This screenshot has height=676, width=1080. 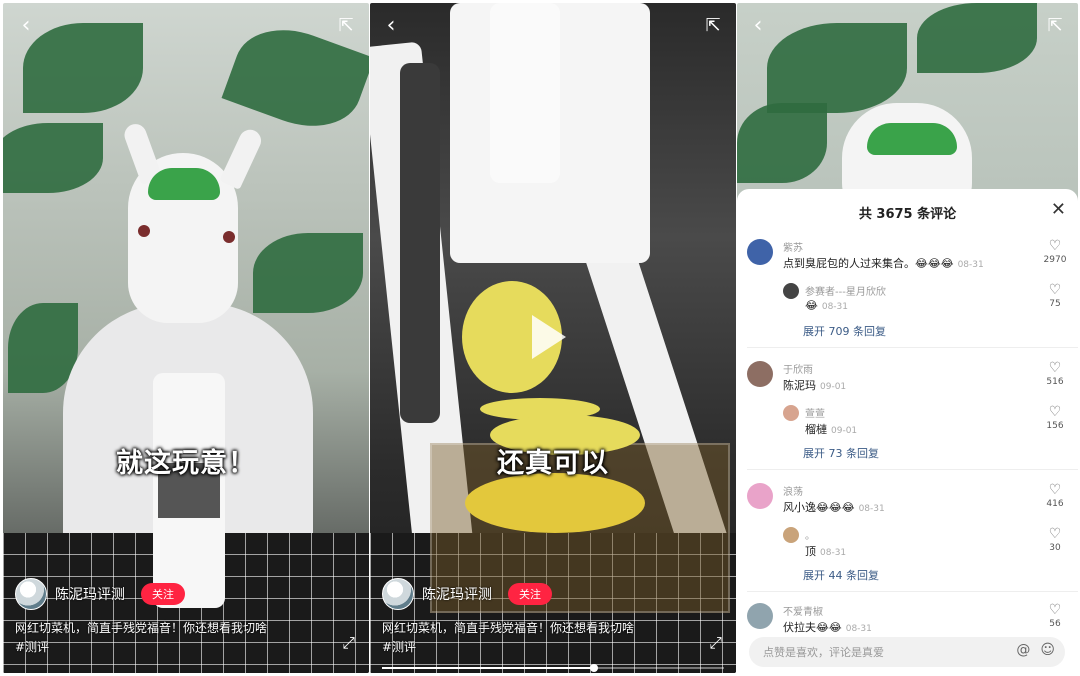 I want to click on reply-name: 。, so click(x=810, y=534).